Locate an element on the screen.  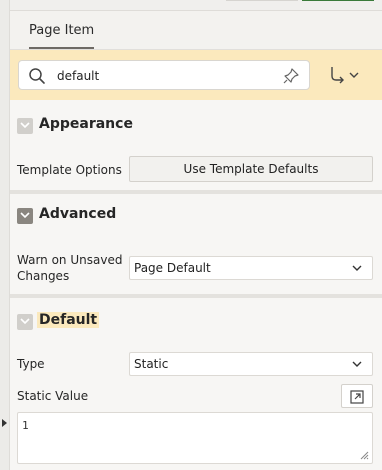
collapse-arrow-icon is located at coordinates (4, 423).